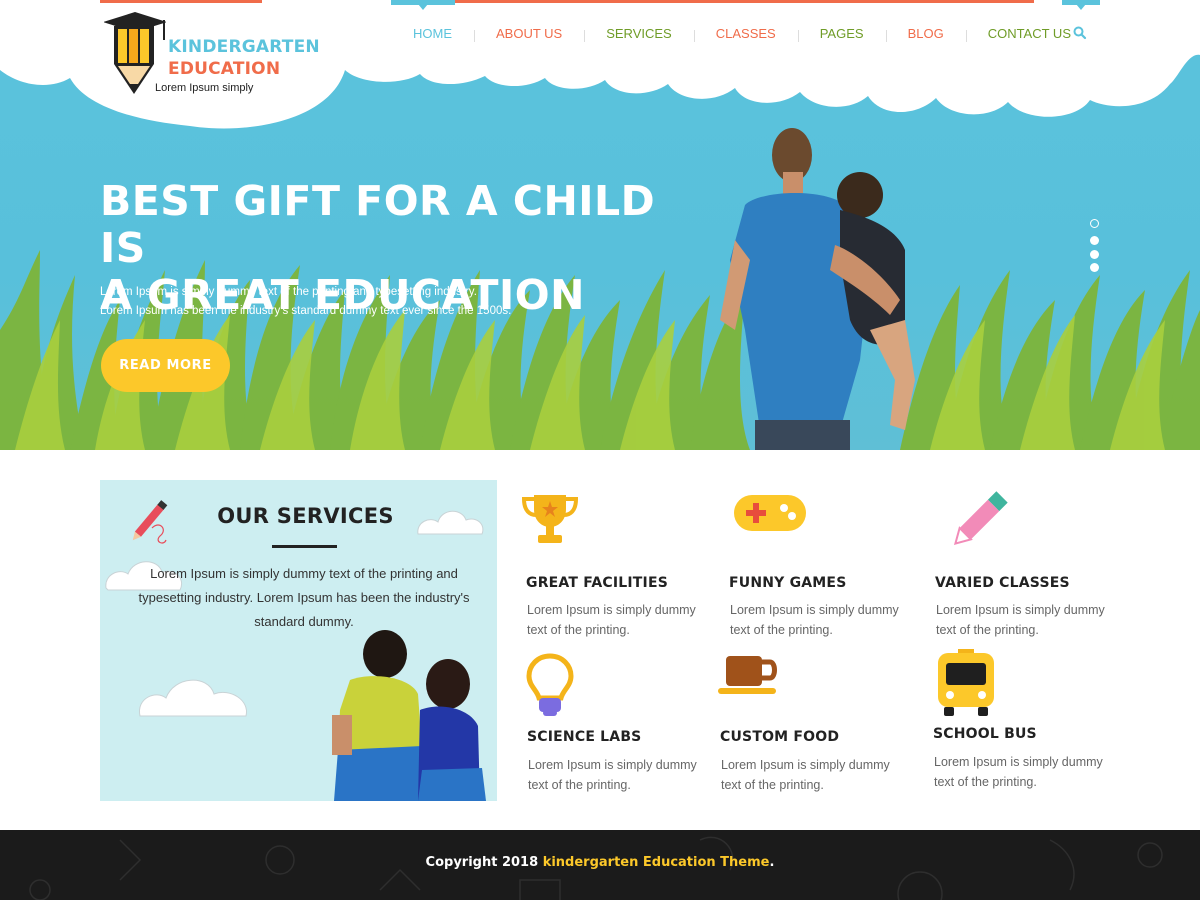 The image size is (1200, 900). What do you see at coordinates (639, 34) in the screenshot?
I see `nav-item-services: SERVICES` at bounding box center [639, 34].